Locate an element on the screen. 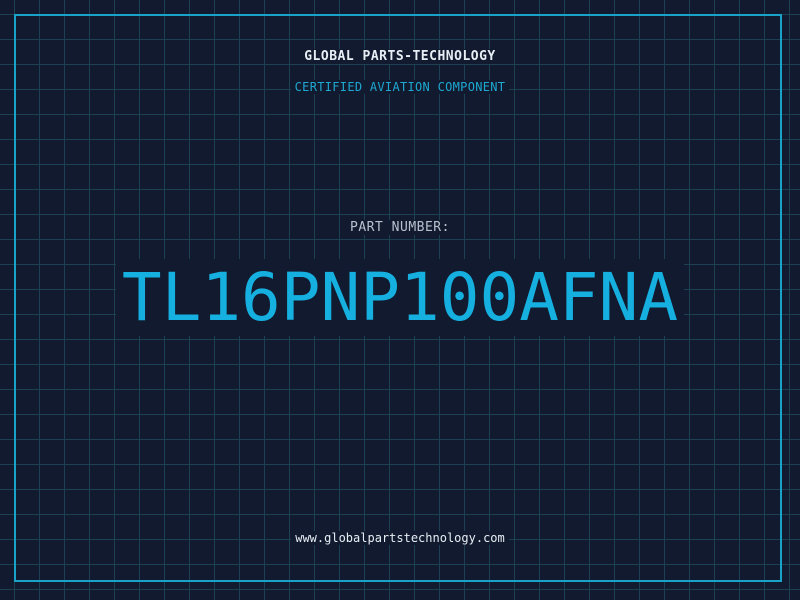 The width and height of the screenshot is (800, 600). certification-tagline: CERTIFIED AVIATION COMPONENT is located at coordinates (400, 87).